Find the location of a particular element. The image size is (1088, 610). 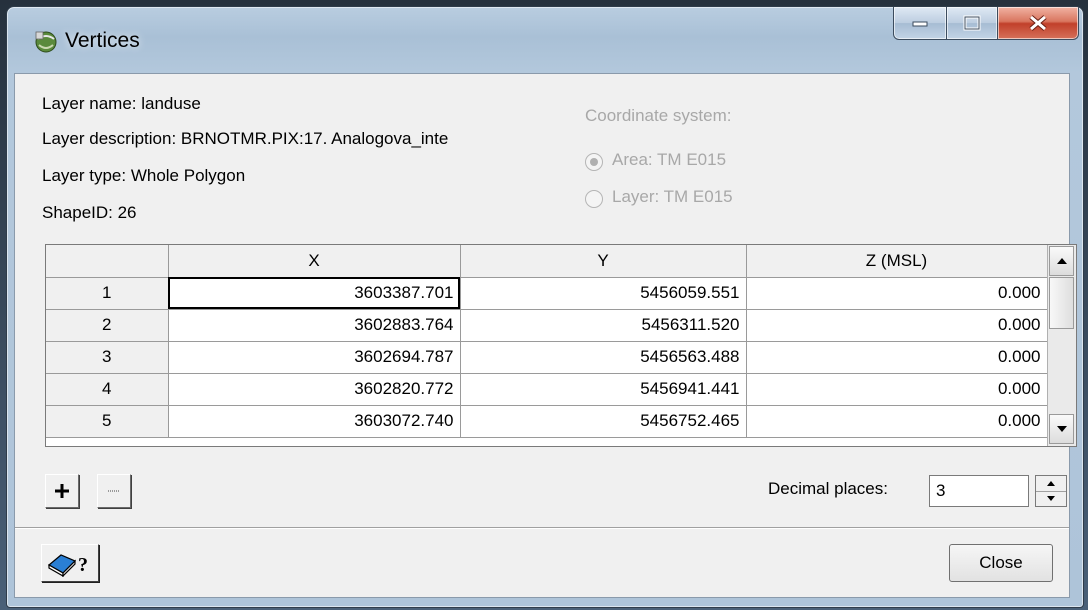

stepper-up-button is located at coordinates (1051, 484).